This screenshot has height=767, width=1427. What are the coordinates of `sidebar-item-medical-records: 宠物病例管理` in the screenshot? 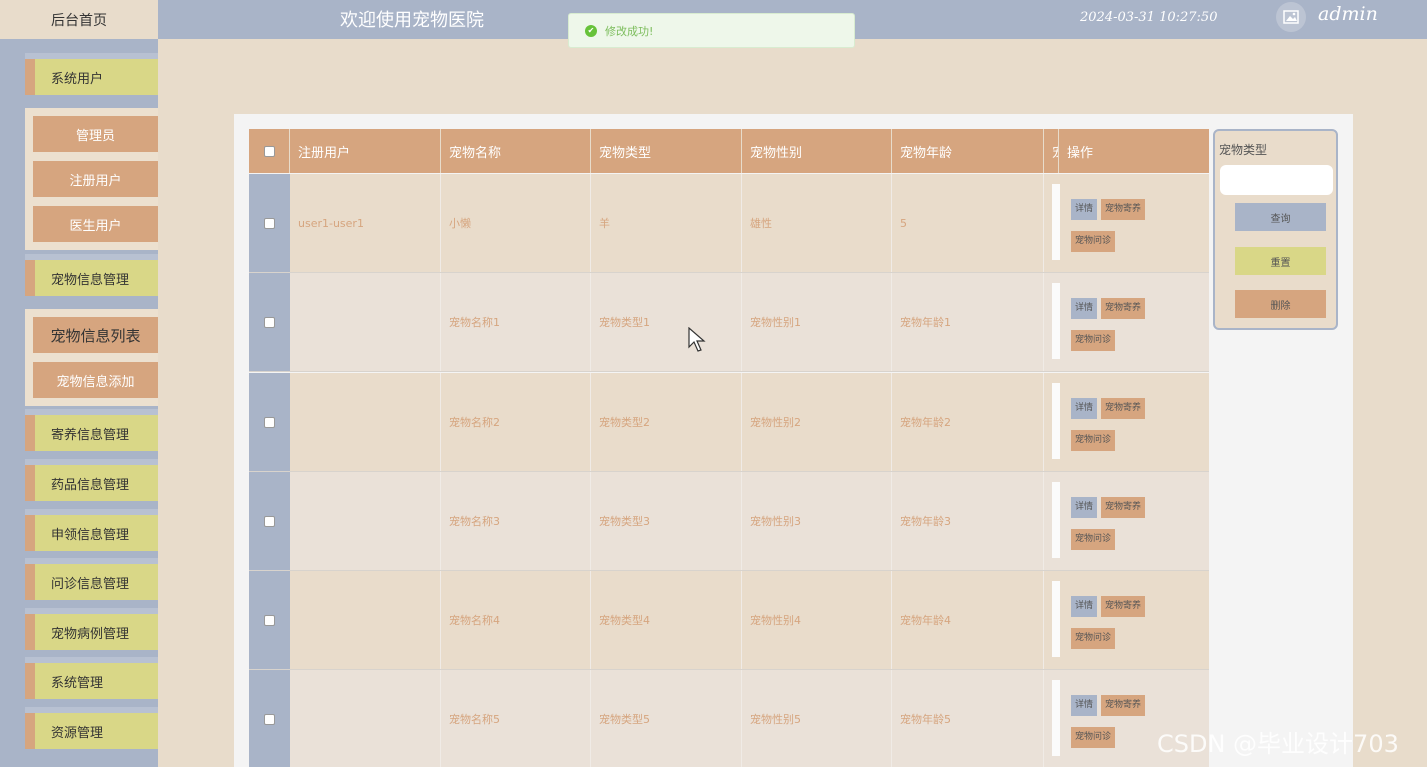 It's located at (91, 629).